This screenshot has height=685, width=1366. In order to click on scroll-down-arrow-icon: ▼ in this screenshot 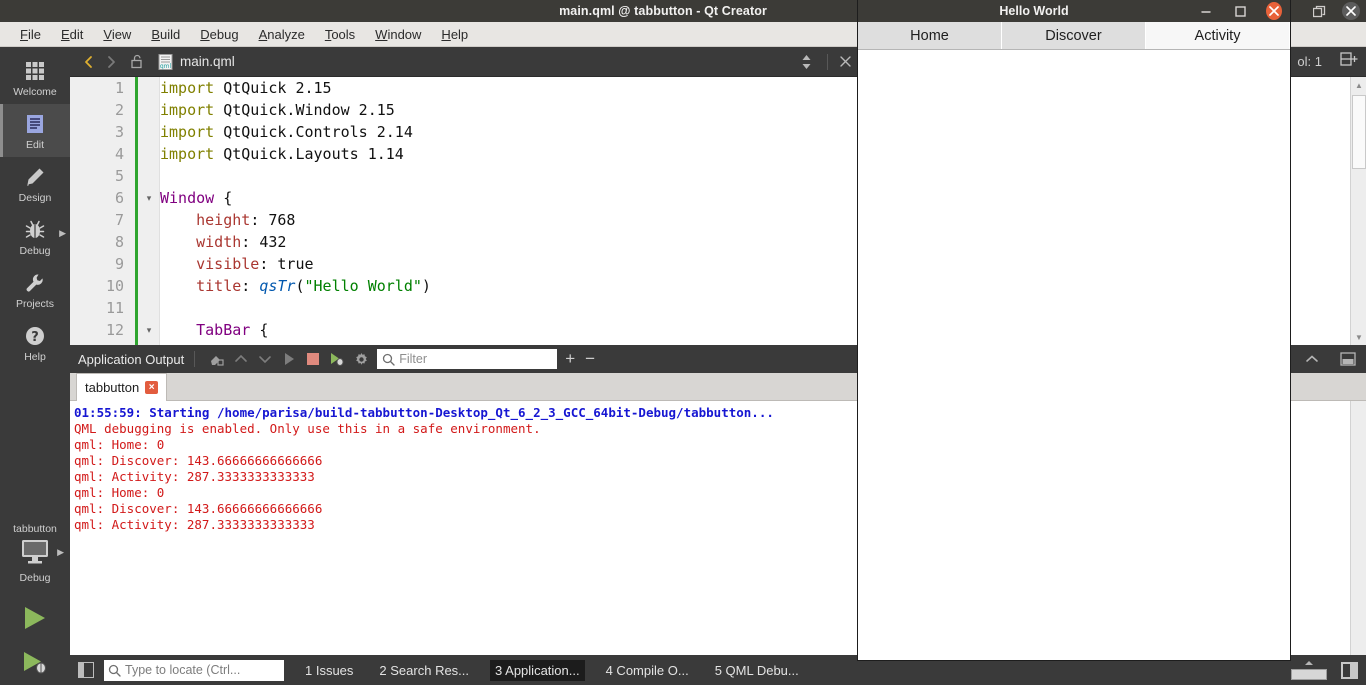, I will do `click(1358, 337)`.